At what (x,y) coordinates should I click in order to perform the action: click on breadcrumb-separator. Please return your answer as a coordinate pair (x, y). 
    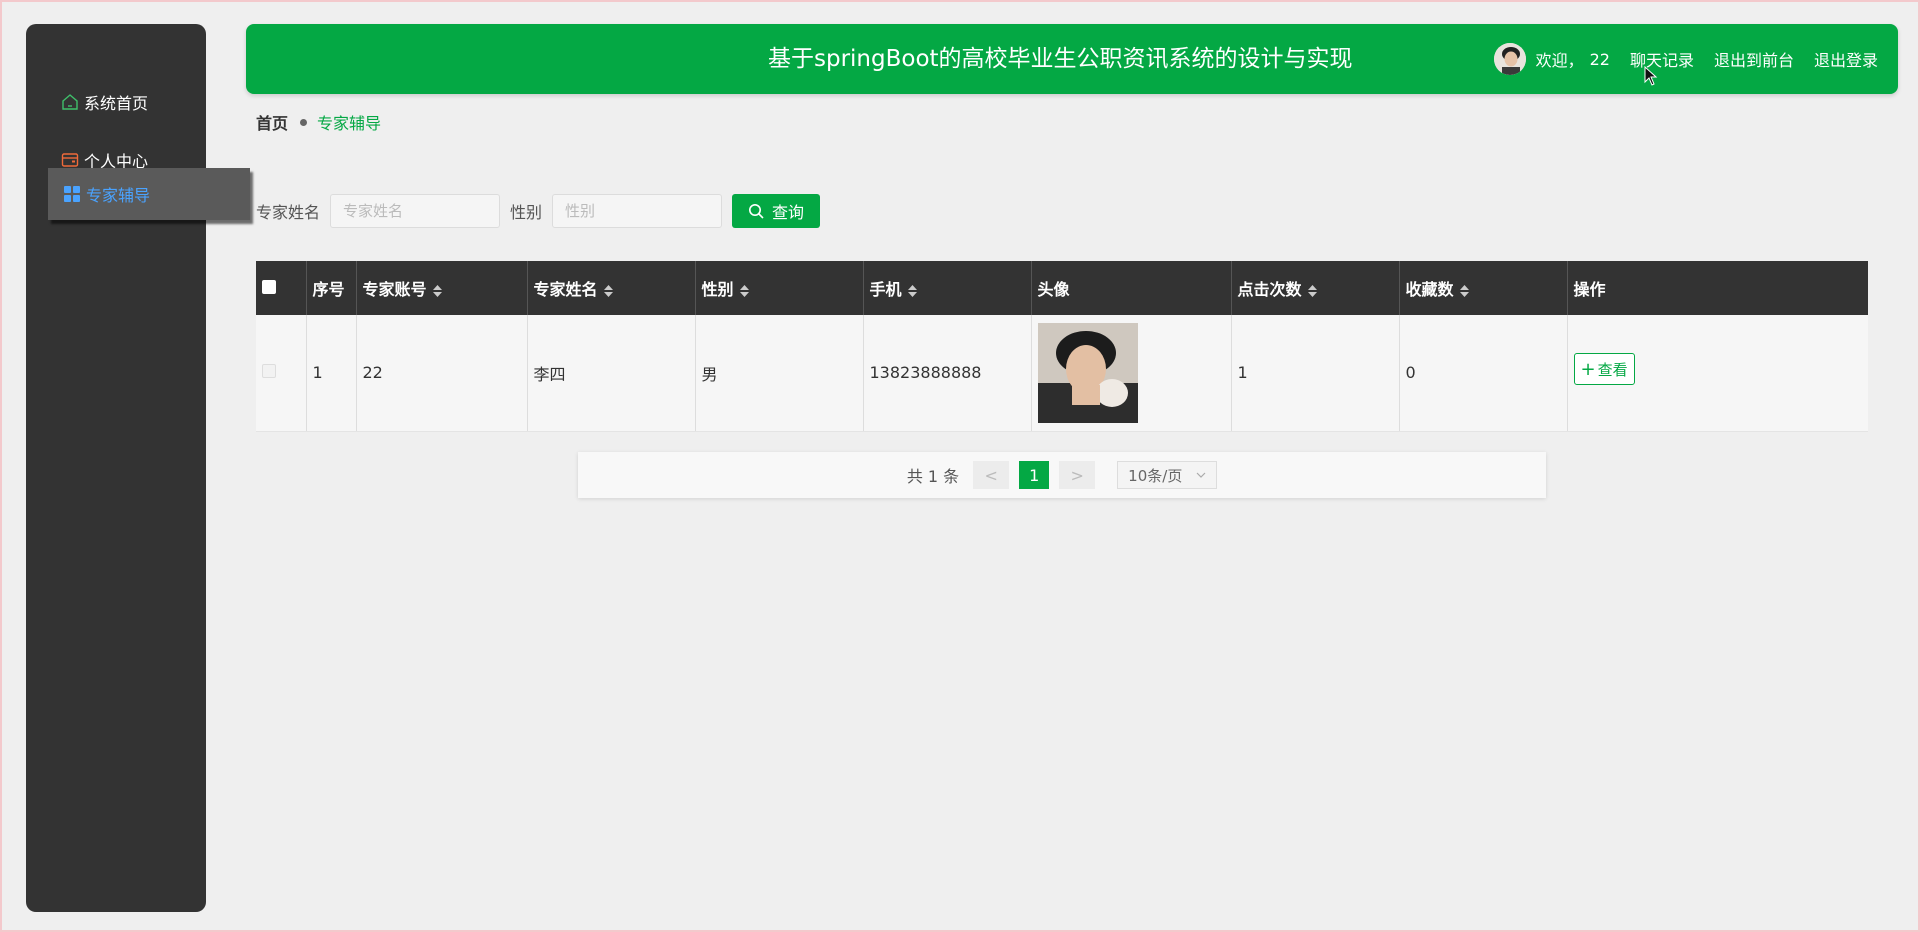
    Looking at the image, I should click on (304, 122).